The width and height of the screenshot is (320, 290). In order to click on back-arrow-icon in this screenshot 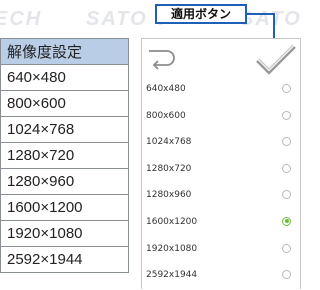, I will do `click(162, 60)`.